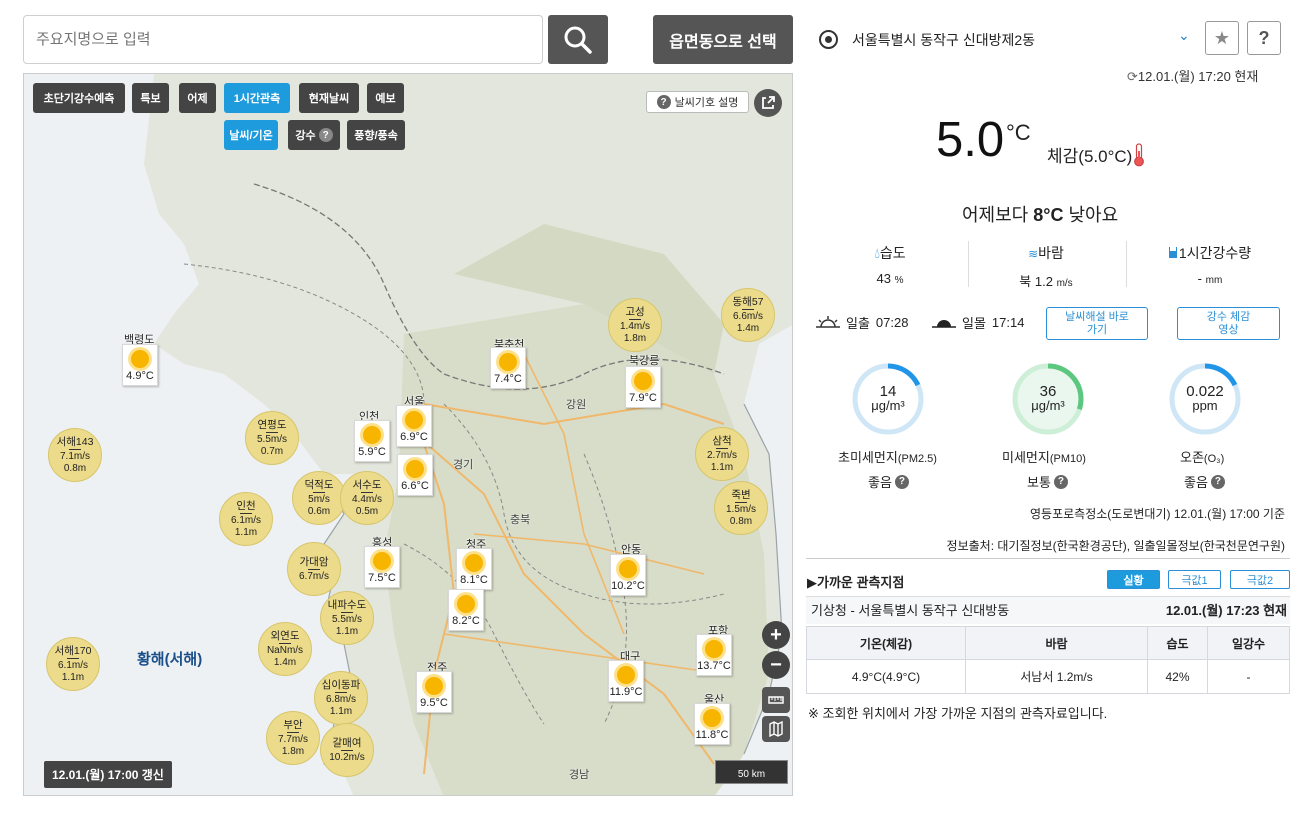  I want to click on wind-speed: 10.2m/s, so click(347, 757).